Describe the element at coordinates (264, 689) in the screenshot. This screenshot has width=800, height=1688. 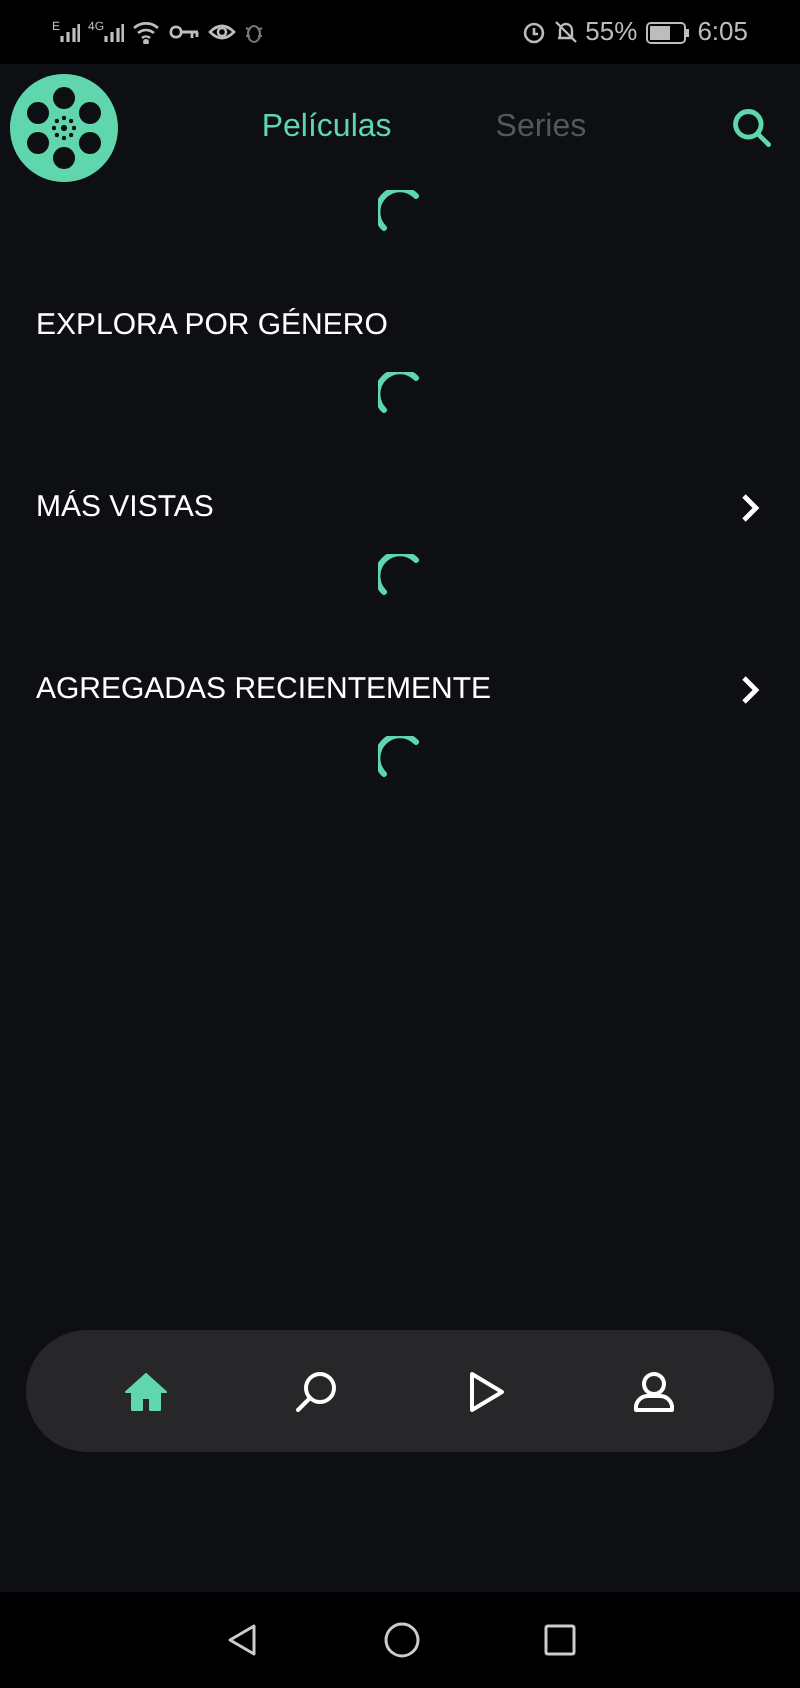
I see `section-title: AGREGADAS RECIENTEMENTE` at that location.